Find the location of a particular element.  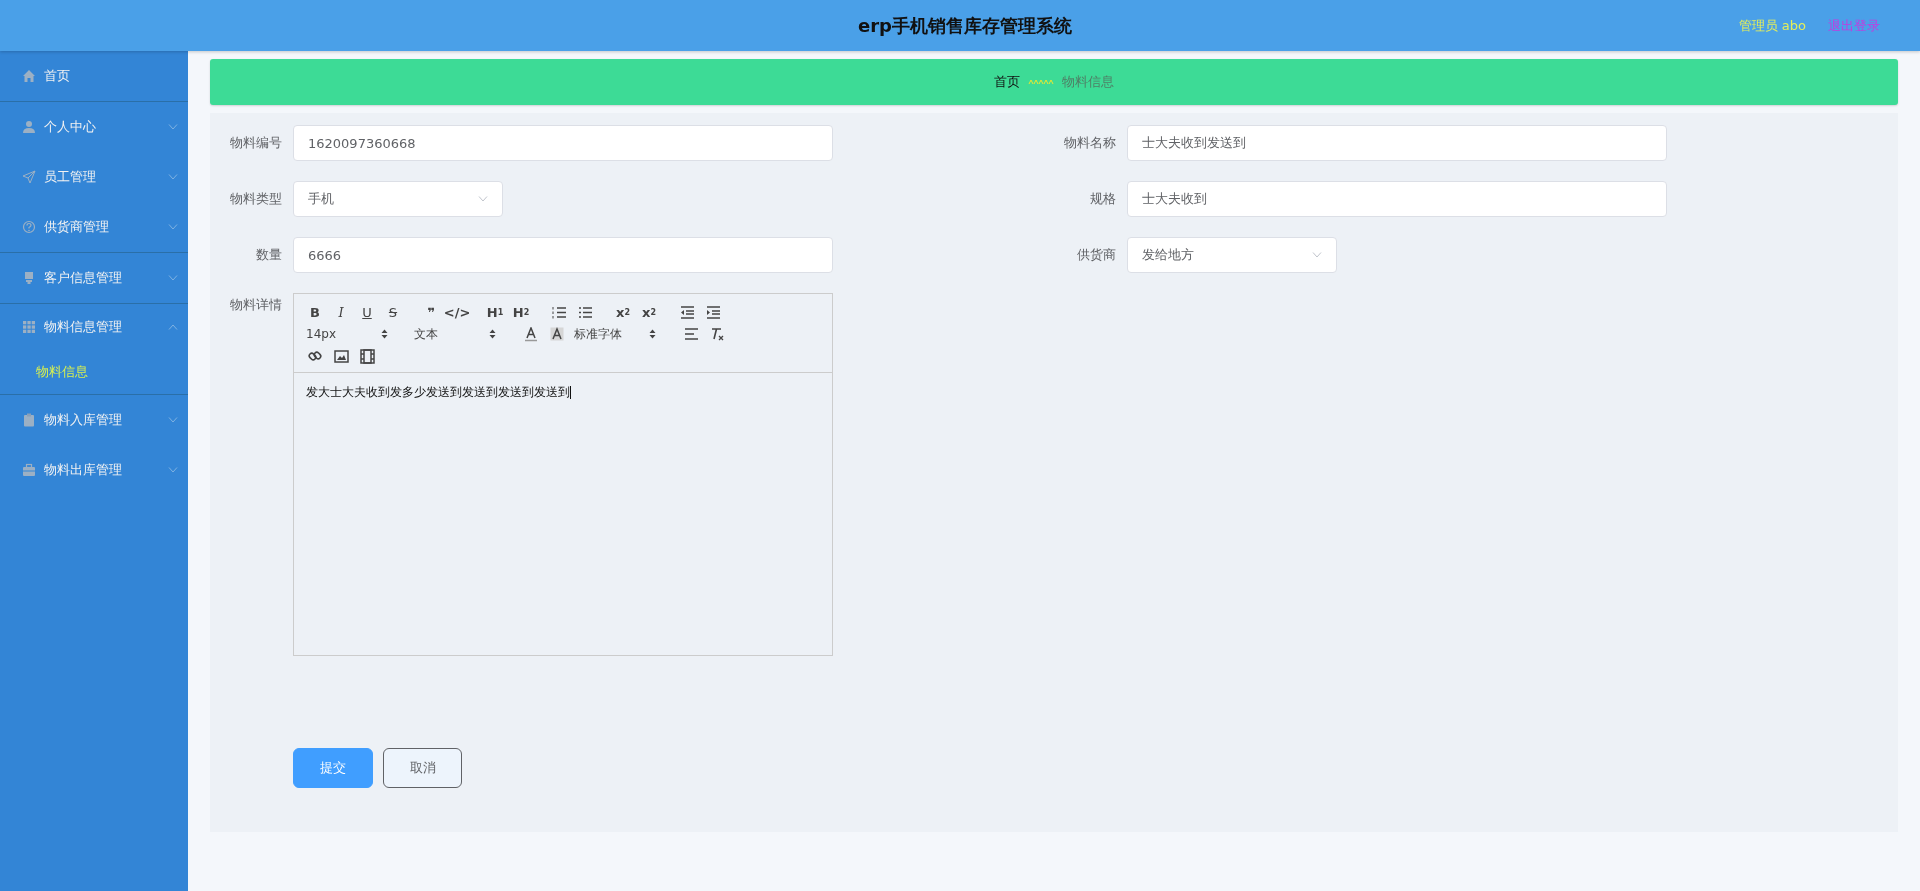

highlight-icon is located at coordinates (557, 334).